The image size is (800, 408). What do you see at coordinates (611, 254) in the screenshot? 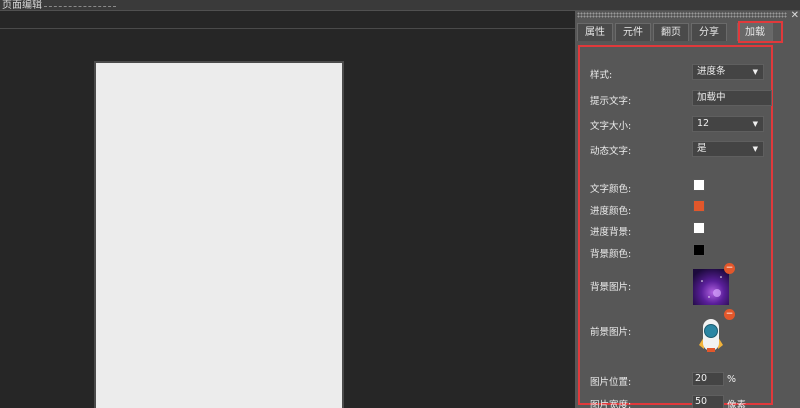
I see `bg-color-label: 背景颜色:` at bounding box center [611, 254].